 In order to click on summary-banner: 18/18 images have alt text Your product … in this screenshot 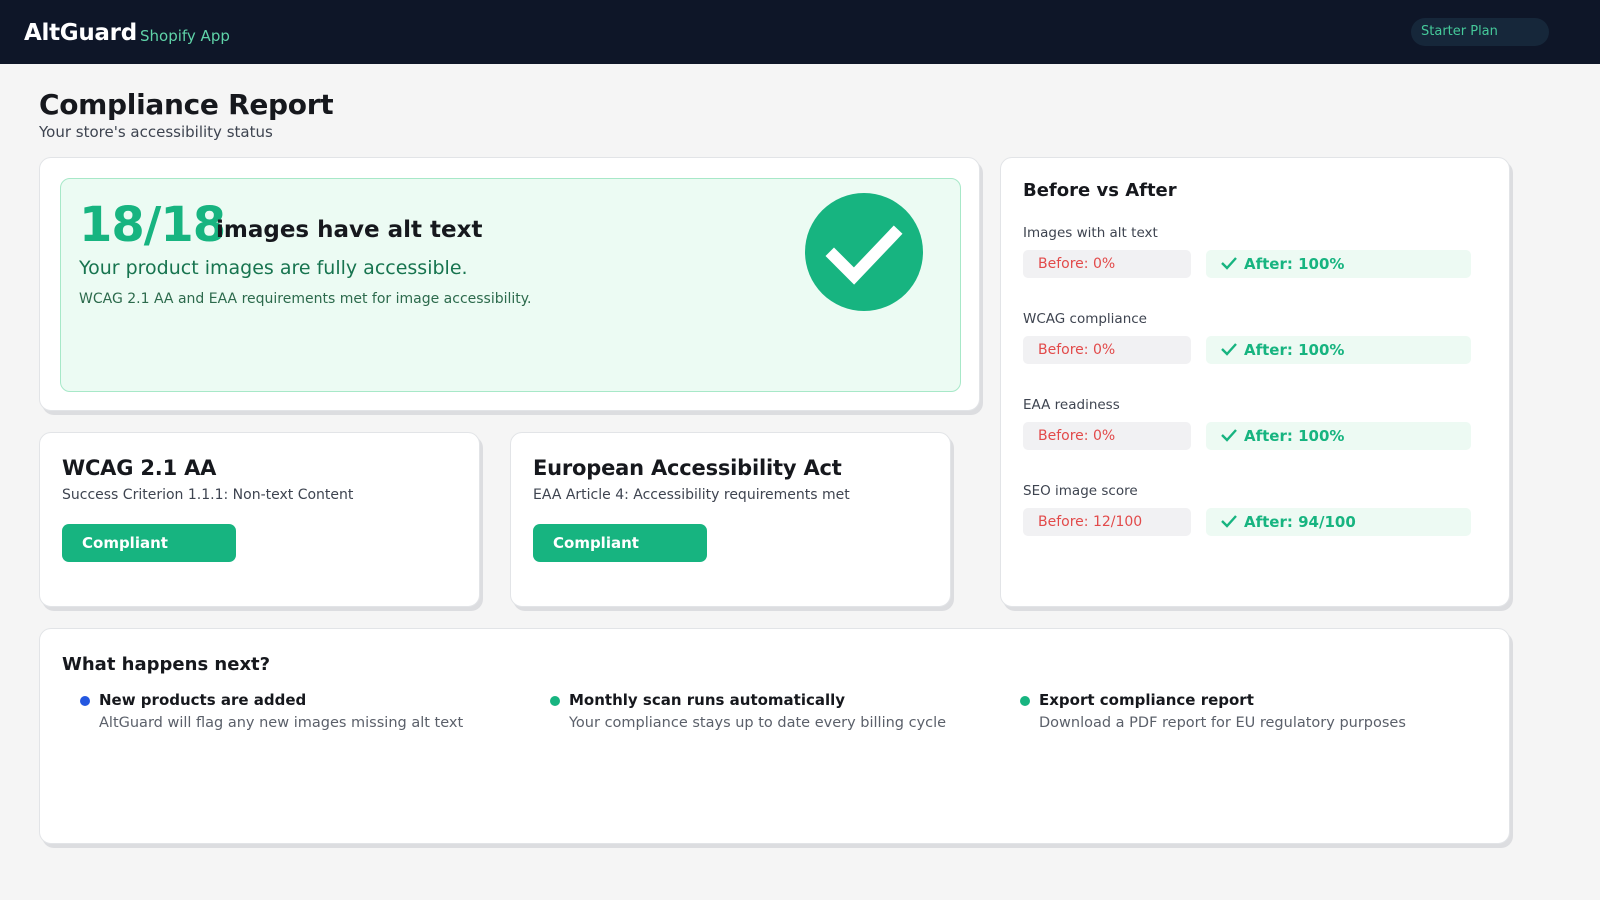, I will do `click(510, 285)`.